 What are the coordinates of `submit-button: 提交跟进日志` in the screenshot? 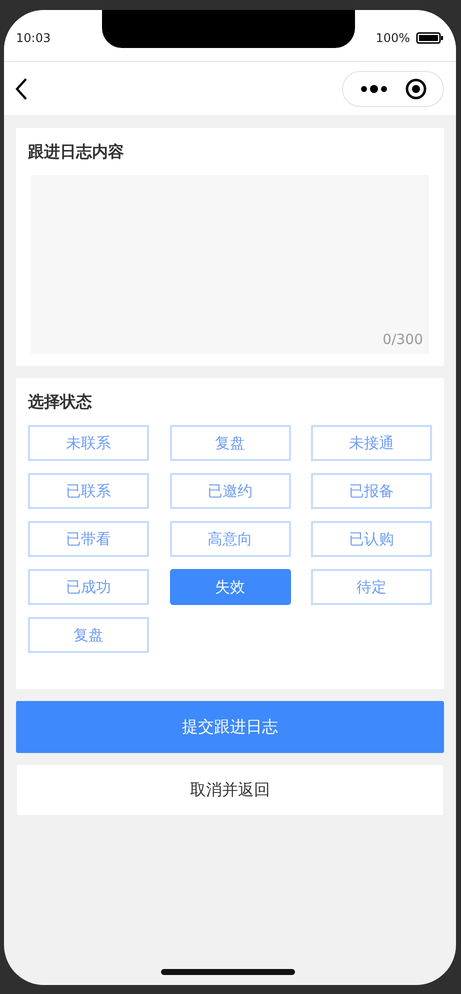 It's located at (230, 727).